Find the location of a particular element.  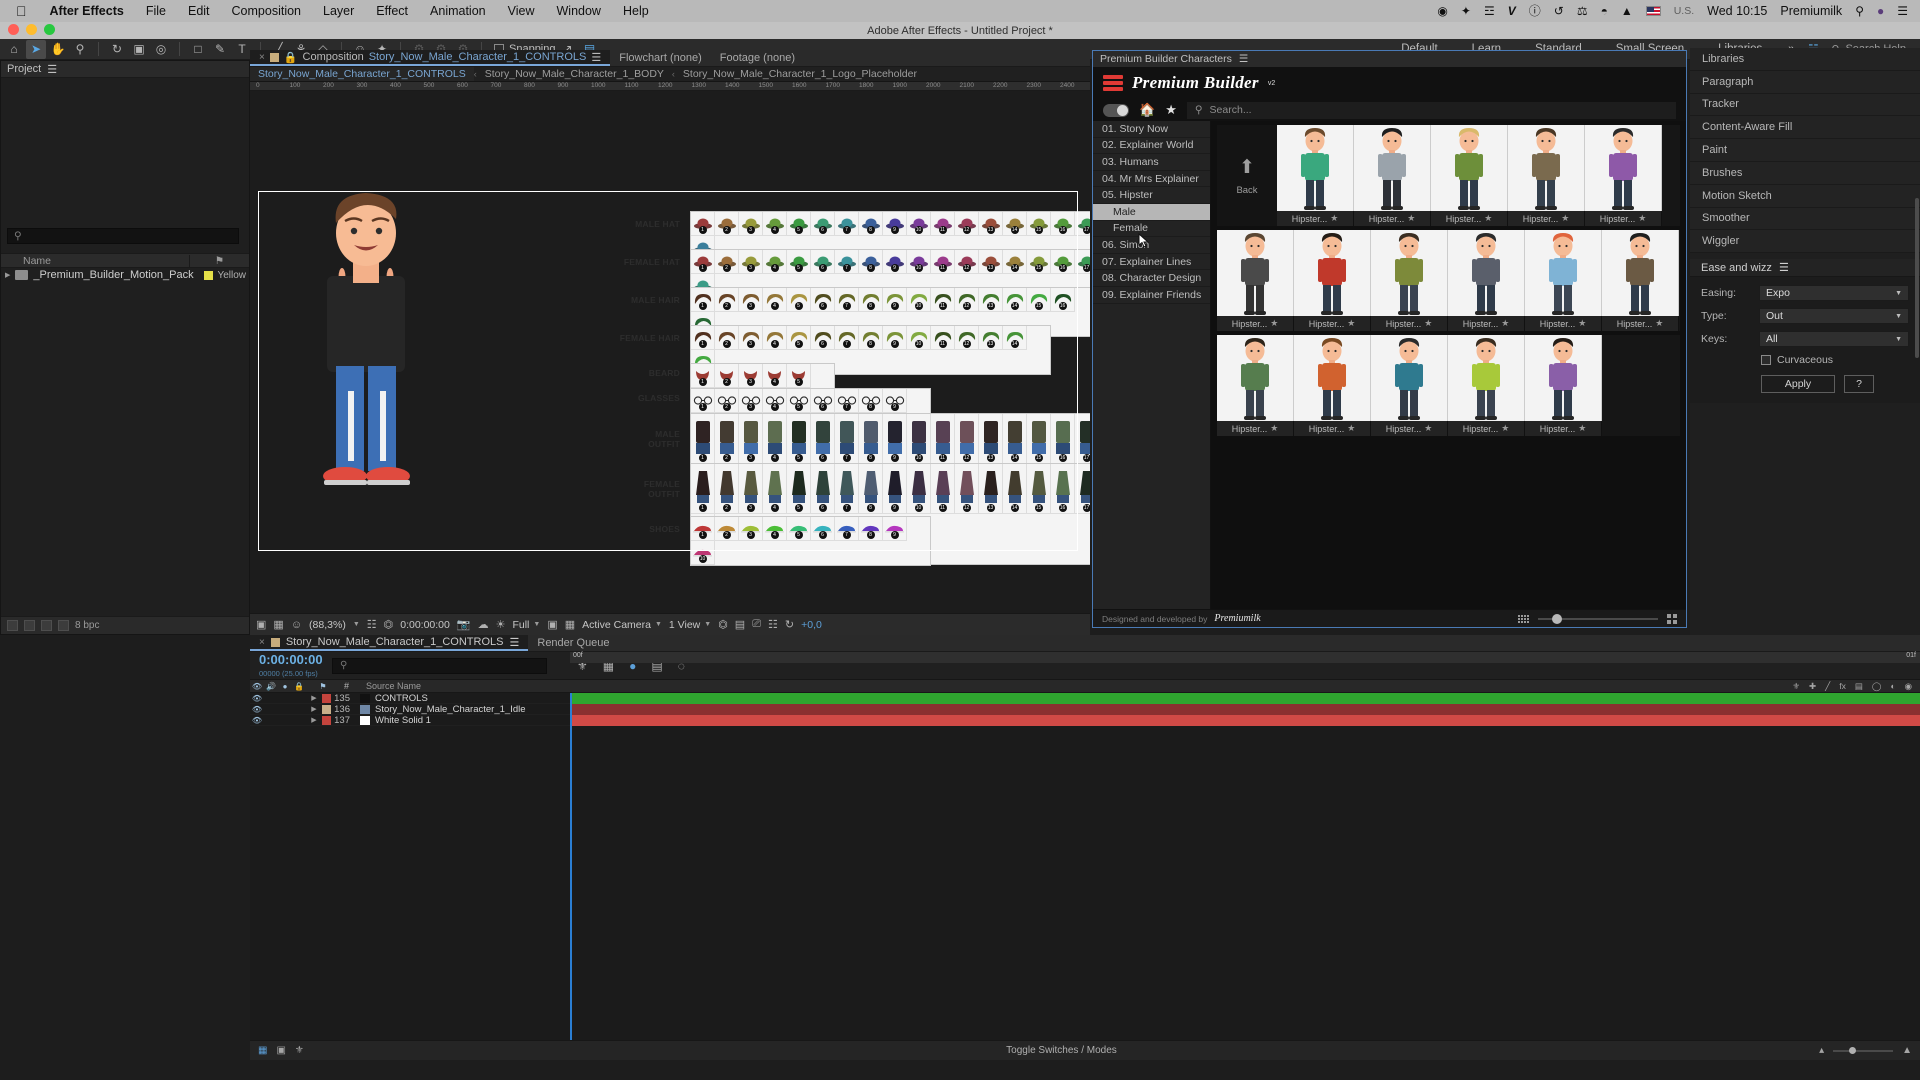

3d-icon: ◉ is located at coordinates (1908, 686).